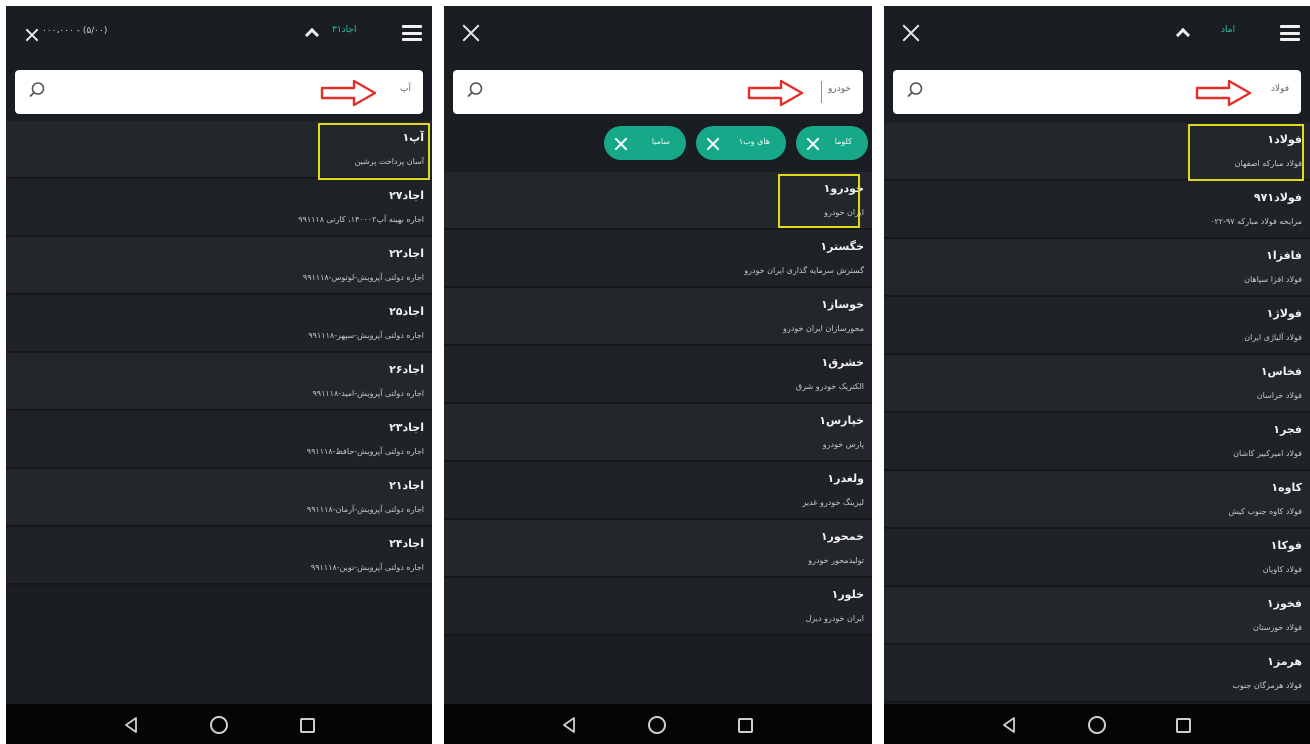  I want to click on item-name: ایران خودرو, so click(844, 212).